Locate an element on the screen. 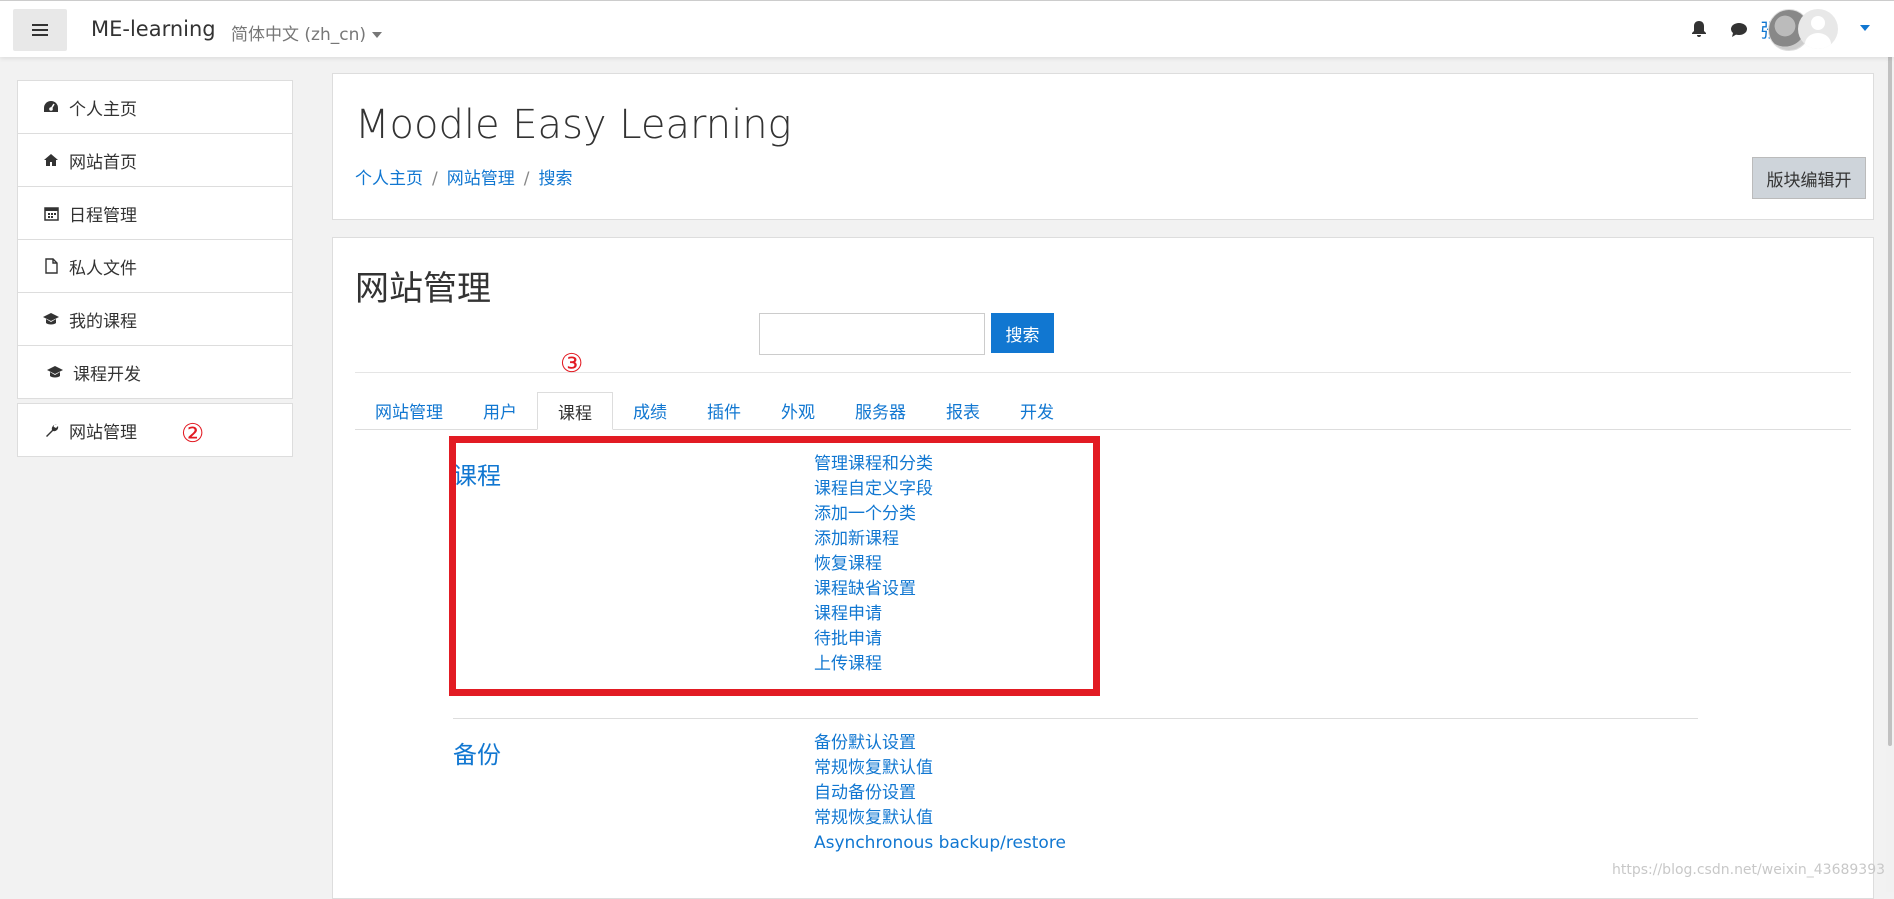 The image size is (1894, 899). sidebar-item-label: 日程管理 is located at coordinates (103, 215).